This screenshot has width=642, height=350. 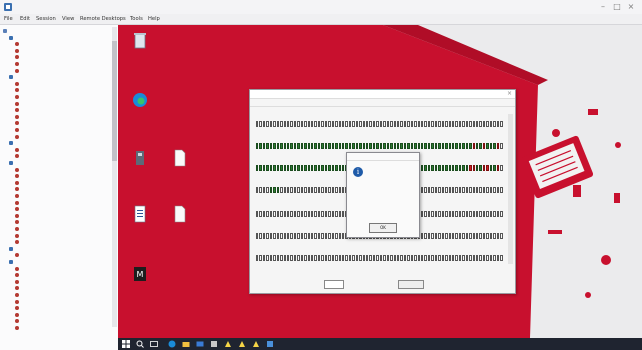 What do you see at coordinates (114, 101) in the screenshot?
I see `tree-scroll-thumb` at bounding box center [114, 101].